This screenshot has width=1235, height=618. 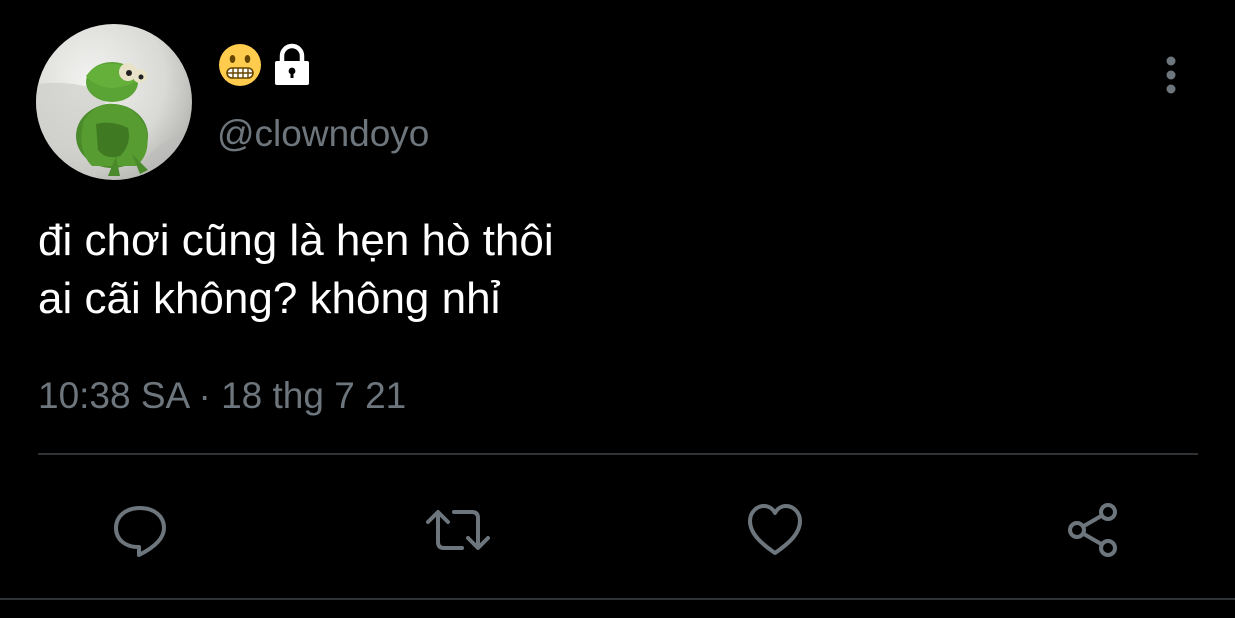 What do you see at coordinates (269, 298) in the screenshot?
I see `tweet-text-line: ai cãi không? không nhỉ` at bounding box center [269, 298].